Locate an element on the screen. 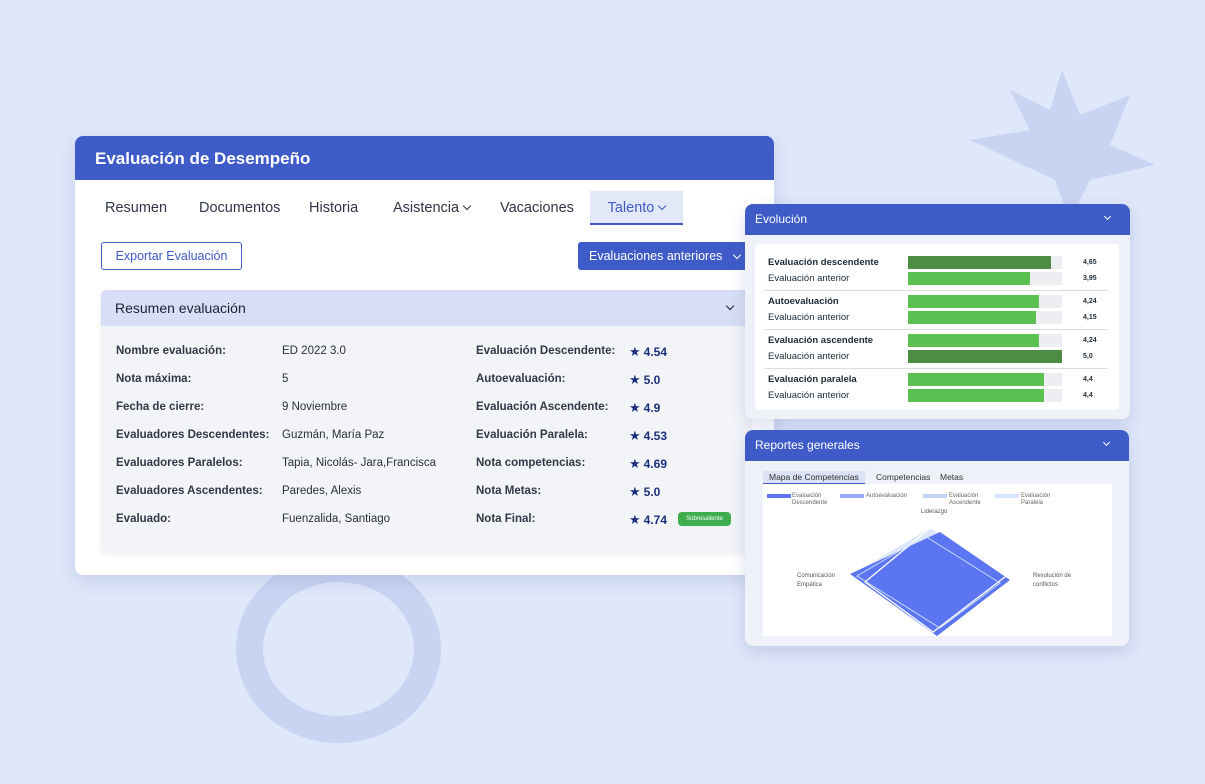 This screenshot has width=1205, height=784. summary-value: 9 Noviembre is located at coordinates (315, 407).